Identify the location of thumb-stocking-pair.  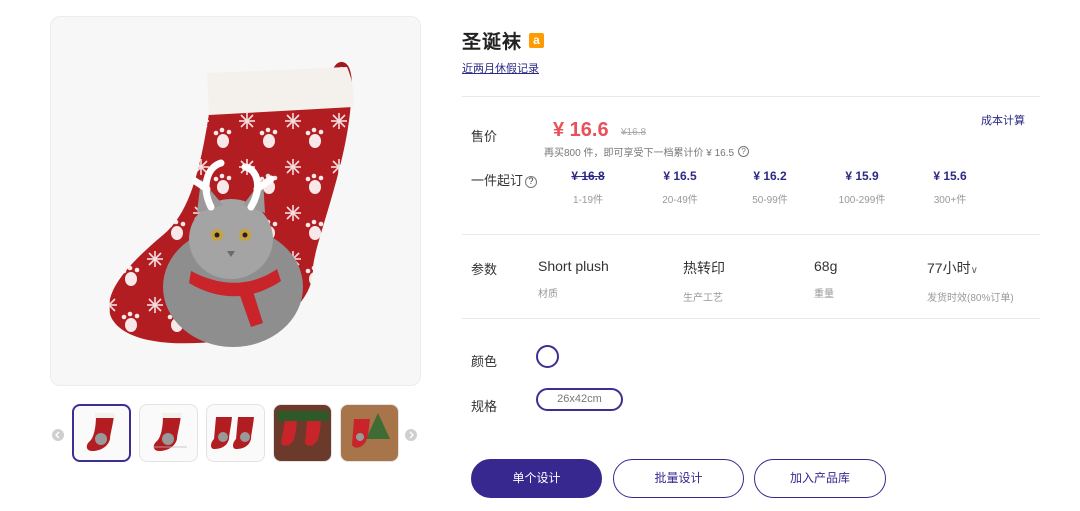
(235, 433).